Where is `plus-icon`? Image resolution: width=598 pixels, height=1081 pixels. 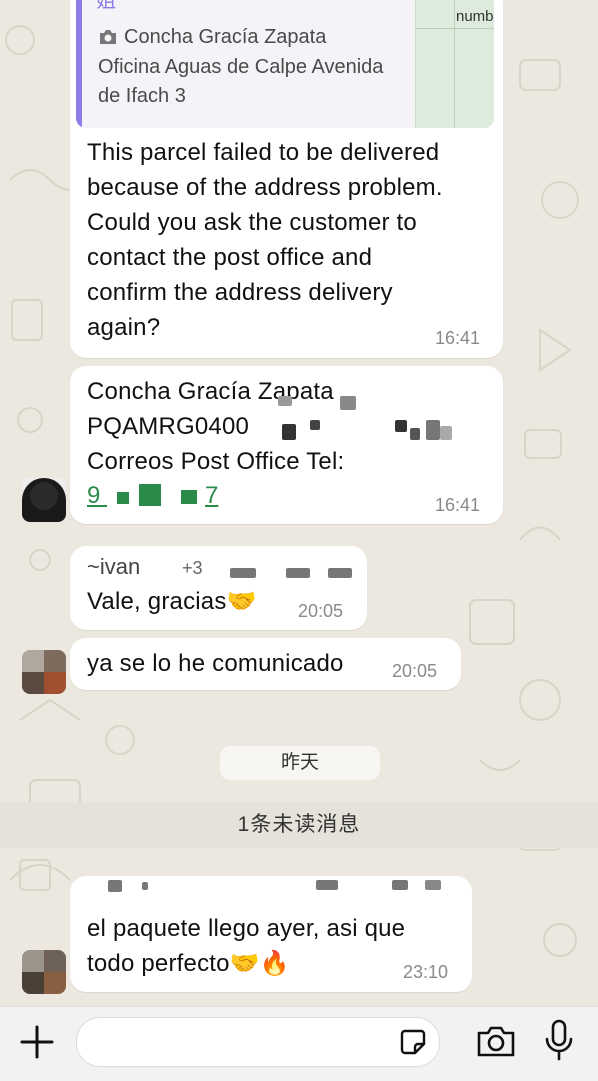 plus-icon is located at coordinates (37, 1042).